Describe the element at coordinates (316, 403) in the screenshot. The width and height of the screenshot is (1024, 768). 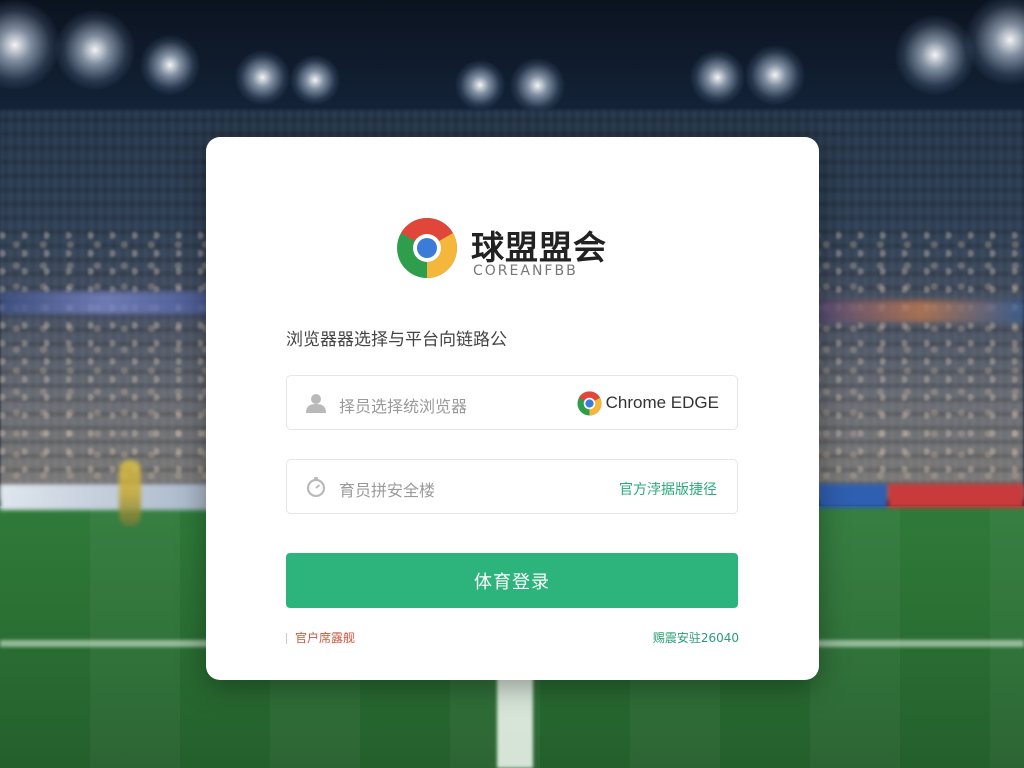
I see `user-icon` at that location.